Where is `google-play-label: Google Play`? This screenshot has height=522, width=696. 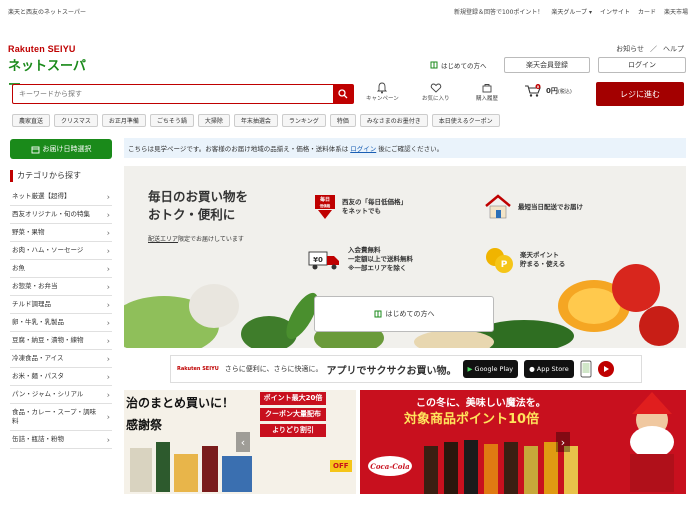
google-play-label: Google Play is located at coordinates (494, 369).